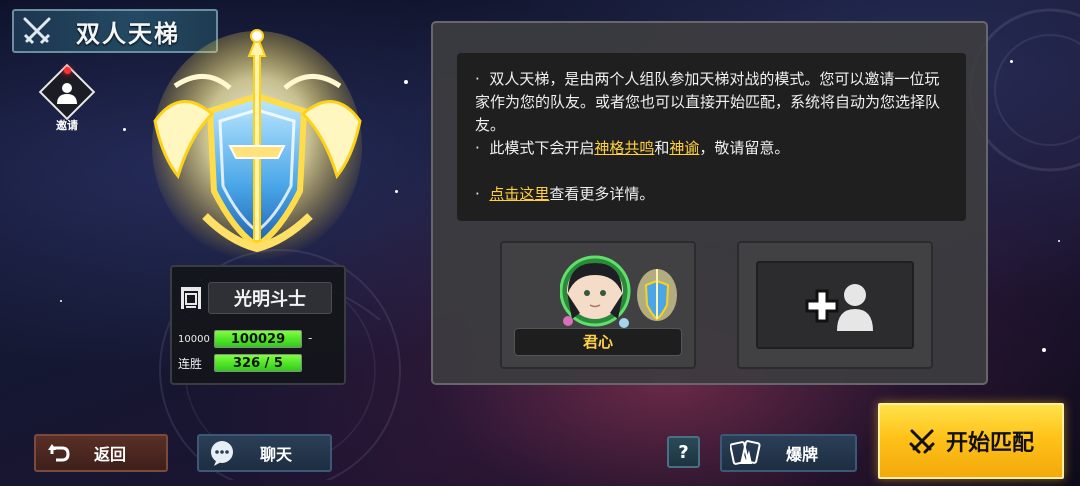 The height and width of the screenshot is (486, 1080). What do you see at coordinates (802, 454) in the screenshot?
I see `burst-label: 爆牌` at bounding box center [802, 454].